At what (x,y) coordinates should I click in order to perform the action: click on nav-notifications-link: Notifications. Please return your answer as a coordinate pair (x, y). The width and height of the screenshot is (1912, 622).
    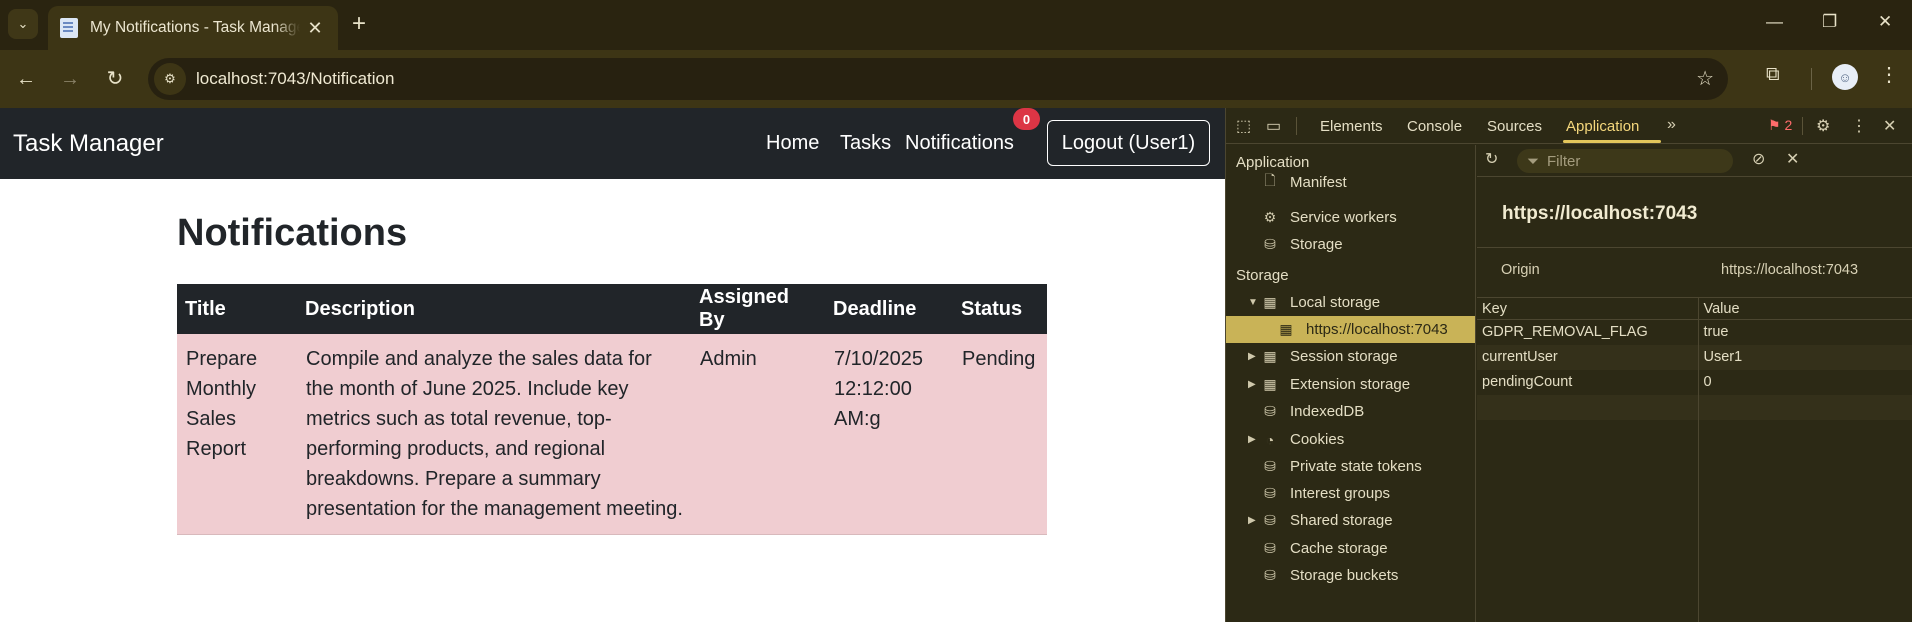
    Looking at the image, I should click on (959, 143).